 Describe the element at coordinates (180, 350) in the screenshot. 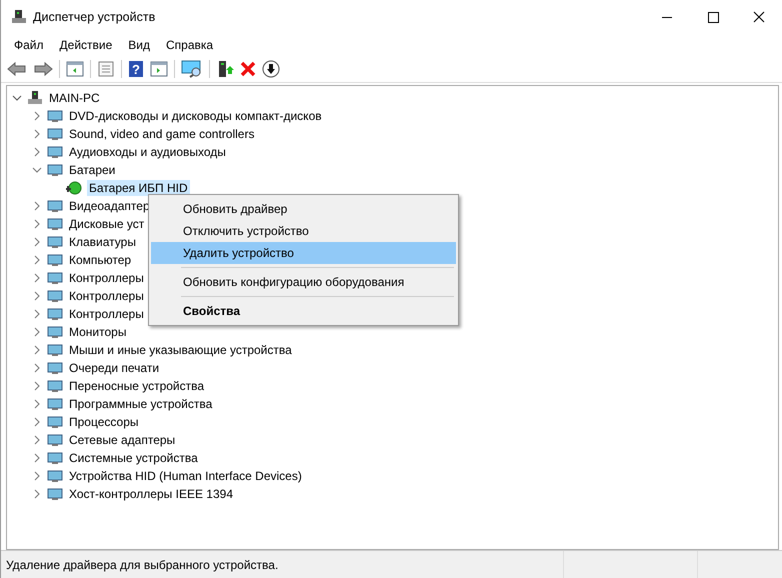

I see `tree-item: Мыши и иные указывающие устройства` at that location.